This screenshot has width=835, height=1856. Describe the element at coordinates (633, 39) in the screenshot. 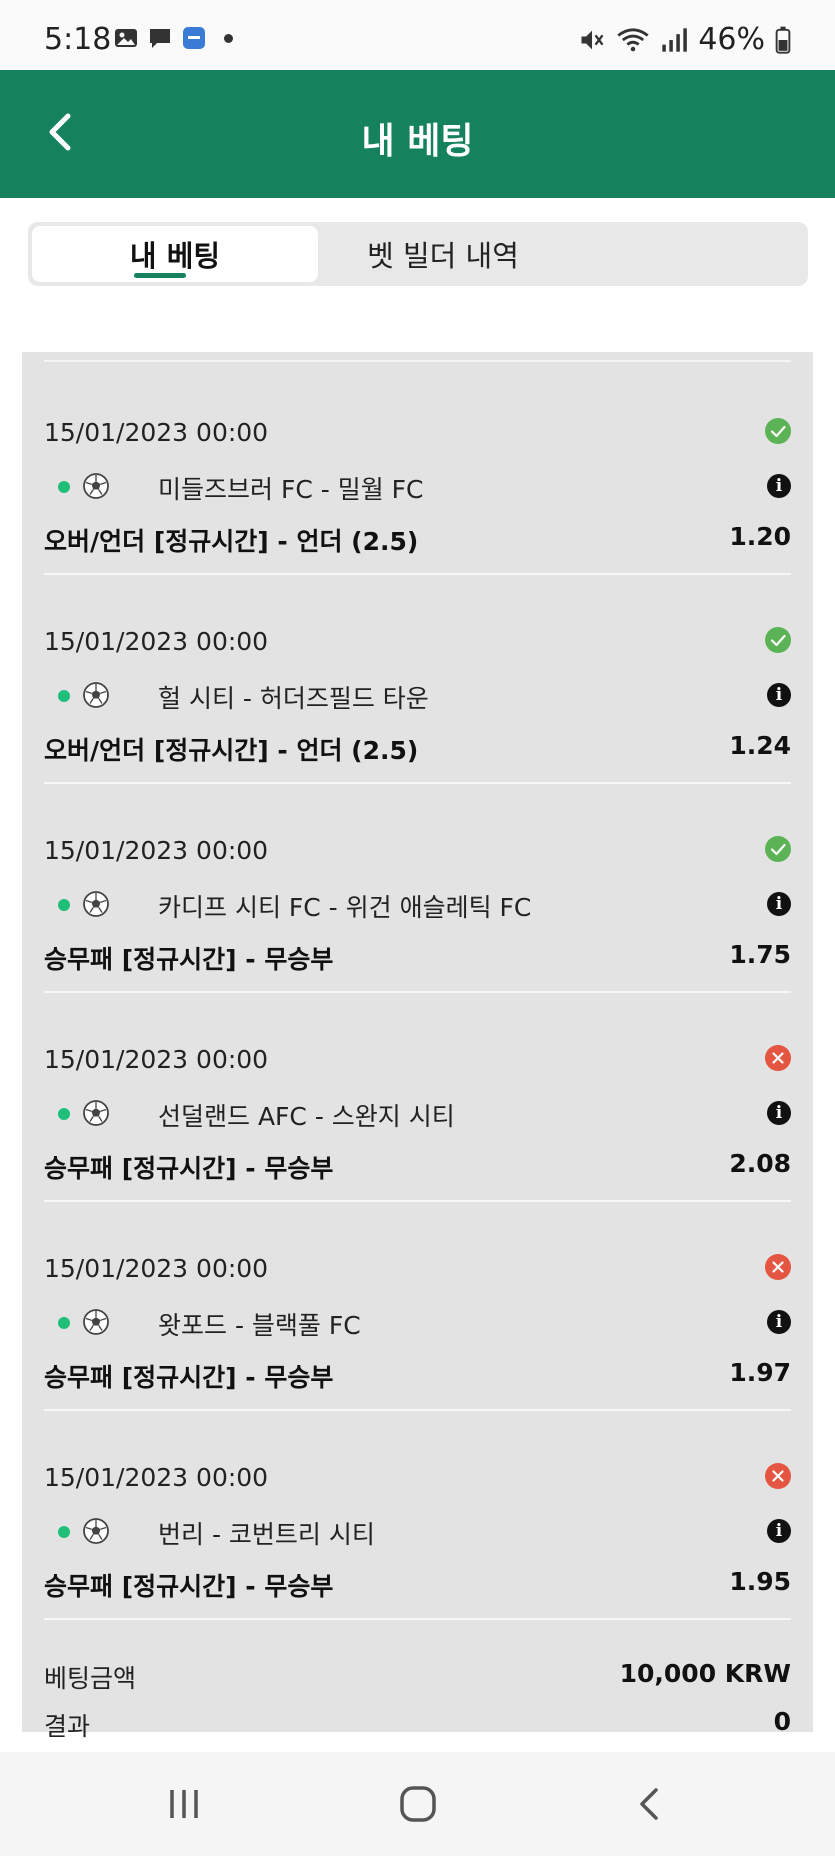

I see `wifi-icon` at that location.